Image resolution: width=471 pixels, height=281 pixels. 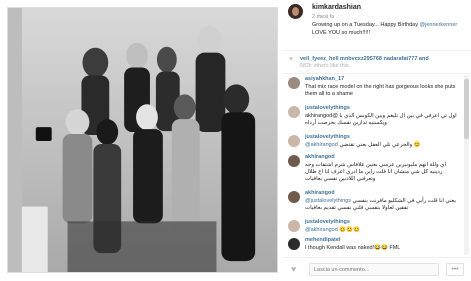 What do you see at coordinates (348, 230) in the screenshot?
I see `comment-body: 😊😊😊` at bounding box center [348, 230].